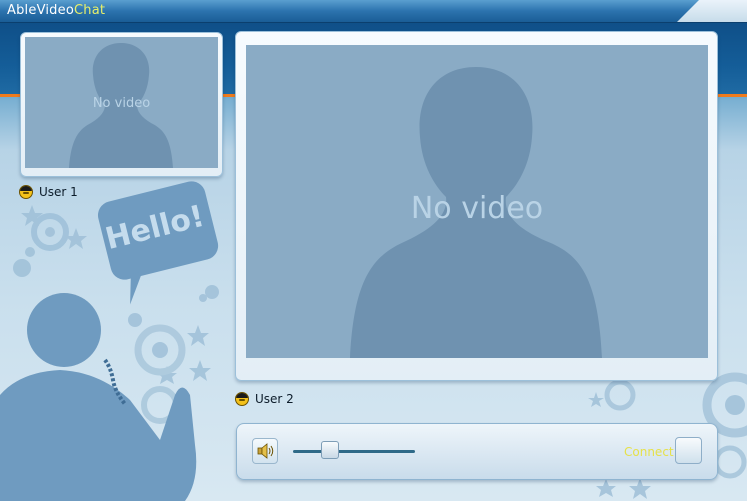  What do you see at coordinates (477, 451) in the screenshot?
I see `control-bar: Connect` at bounding box center [477, 451].